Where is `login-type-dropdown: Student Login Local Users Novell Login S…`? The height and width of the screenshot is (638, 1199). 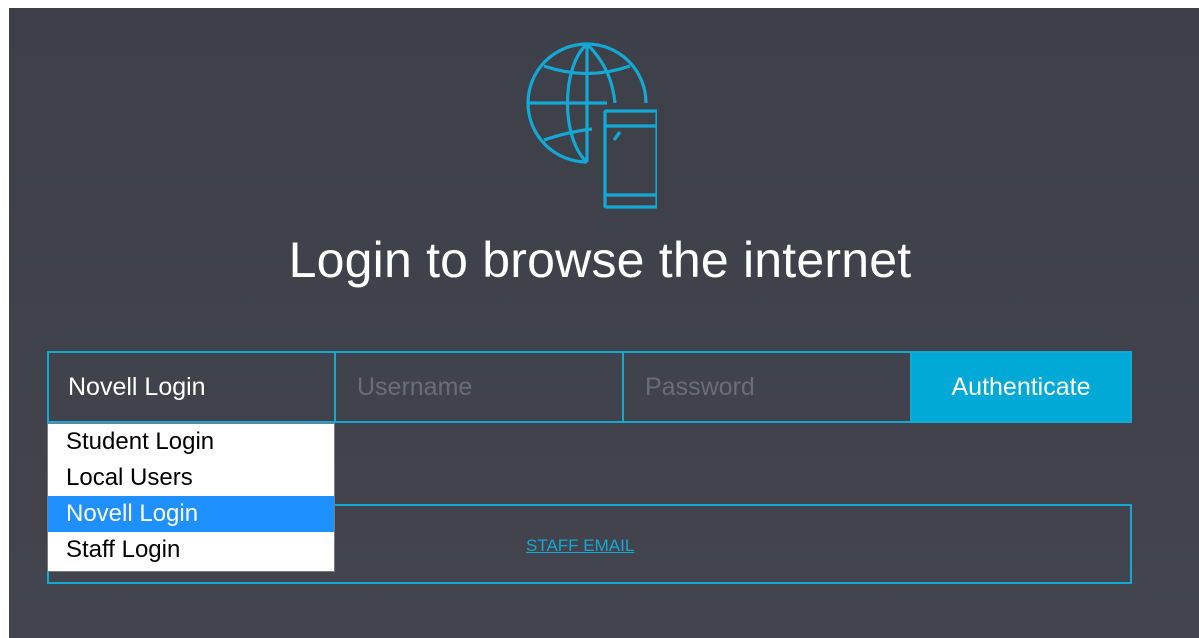 login-type-dropdown: Student Login Local Users Novell Login S… is located at coordinates (191, 497).